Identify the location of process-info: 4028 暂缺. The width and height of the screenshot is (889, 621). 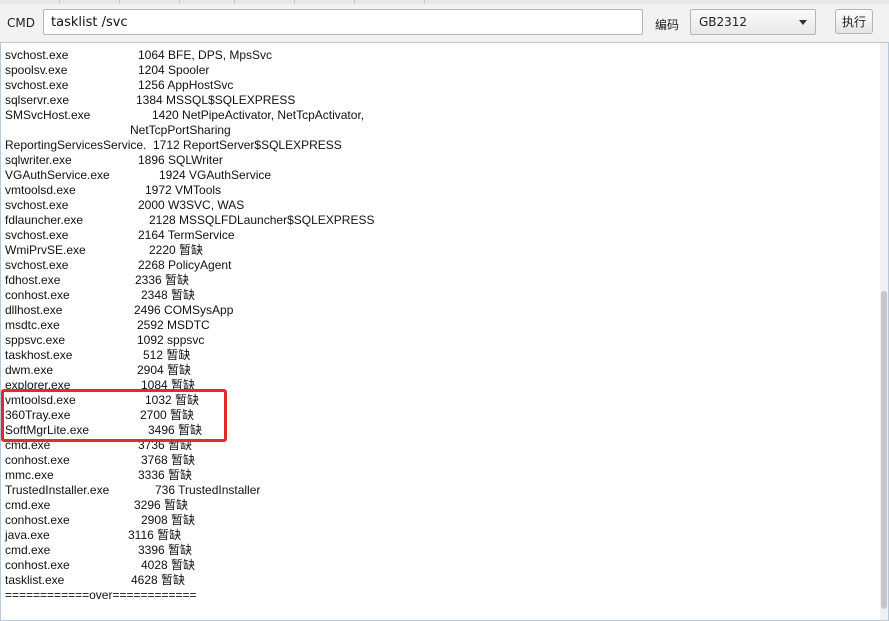
(168, 565).